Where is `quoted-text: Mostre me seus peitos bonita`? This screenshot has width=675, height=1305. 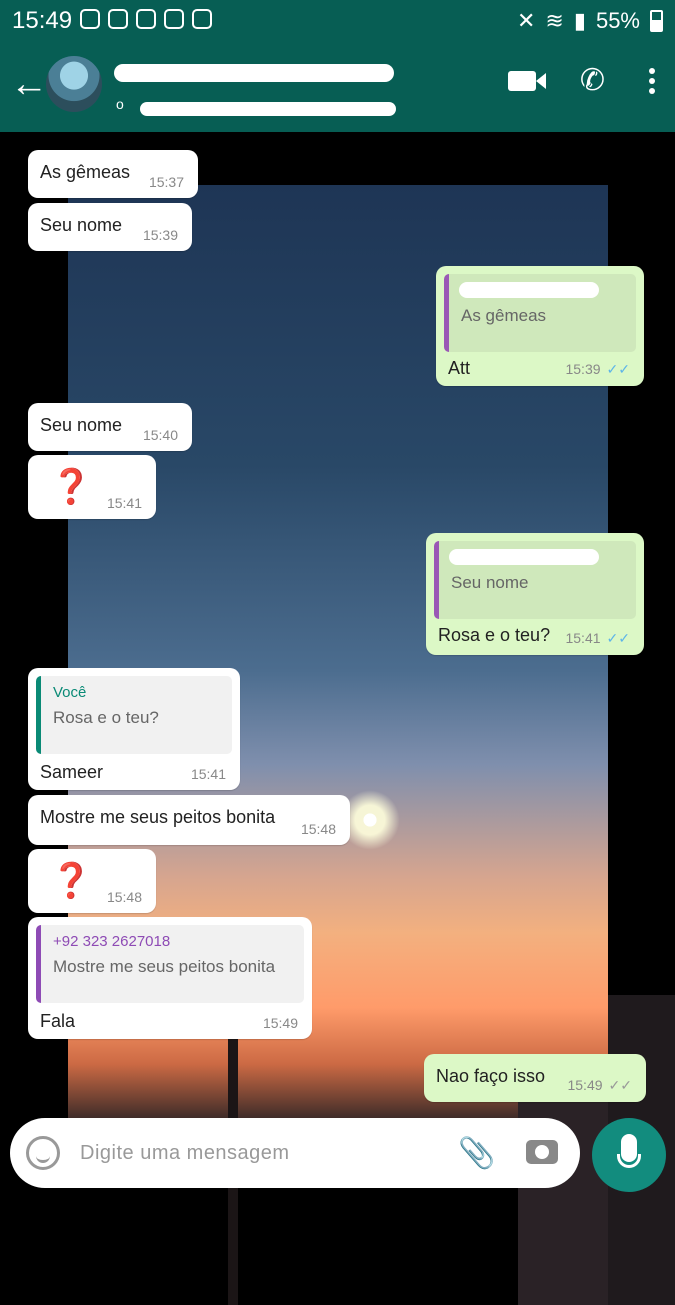 quoted-text: Mostre me seus peitos bonita is located at coordinates (164, 966).